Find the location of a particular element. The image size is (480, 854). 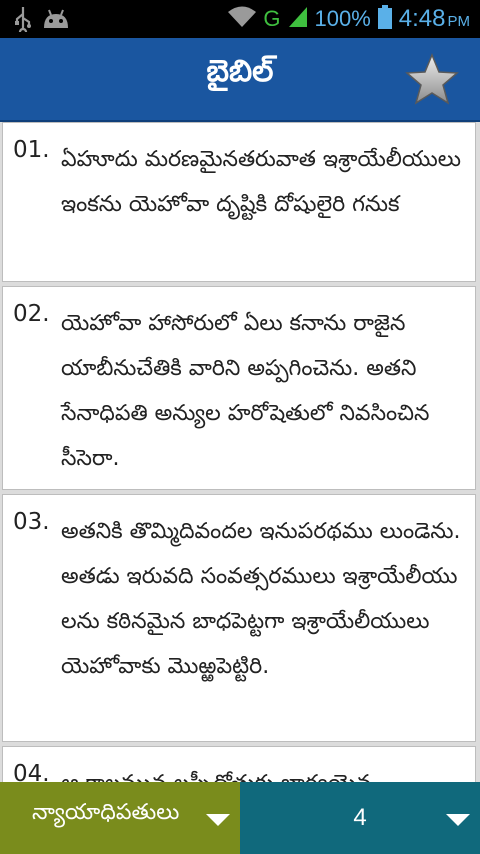

signal-icon is located at coordinates (298, 19).